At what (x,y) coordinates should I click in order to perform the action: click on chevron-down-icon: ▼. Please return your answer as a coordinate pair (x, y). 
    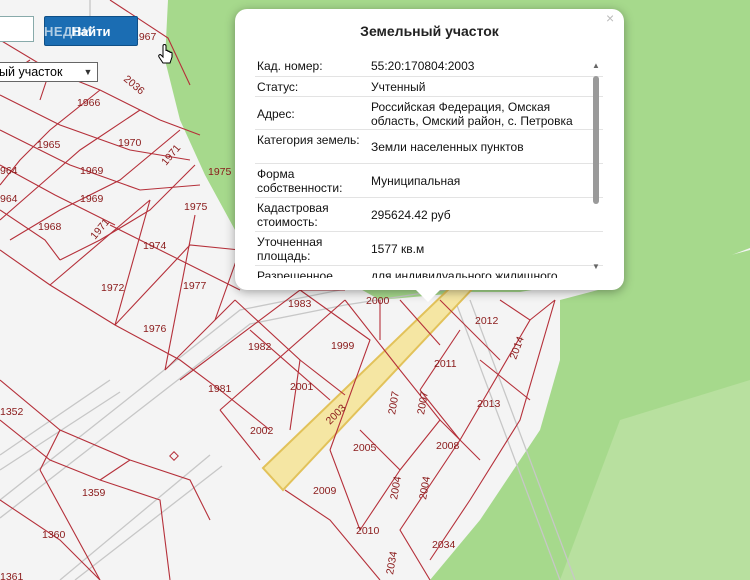
    Looking at the image, I should click on (88, 72).